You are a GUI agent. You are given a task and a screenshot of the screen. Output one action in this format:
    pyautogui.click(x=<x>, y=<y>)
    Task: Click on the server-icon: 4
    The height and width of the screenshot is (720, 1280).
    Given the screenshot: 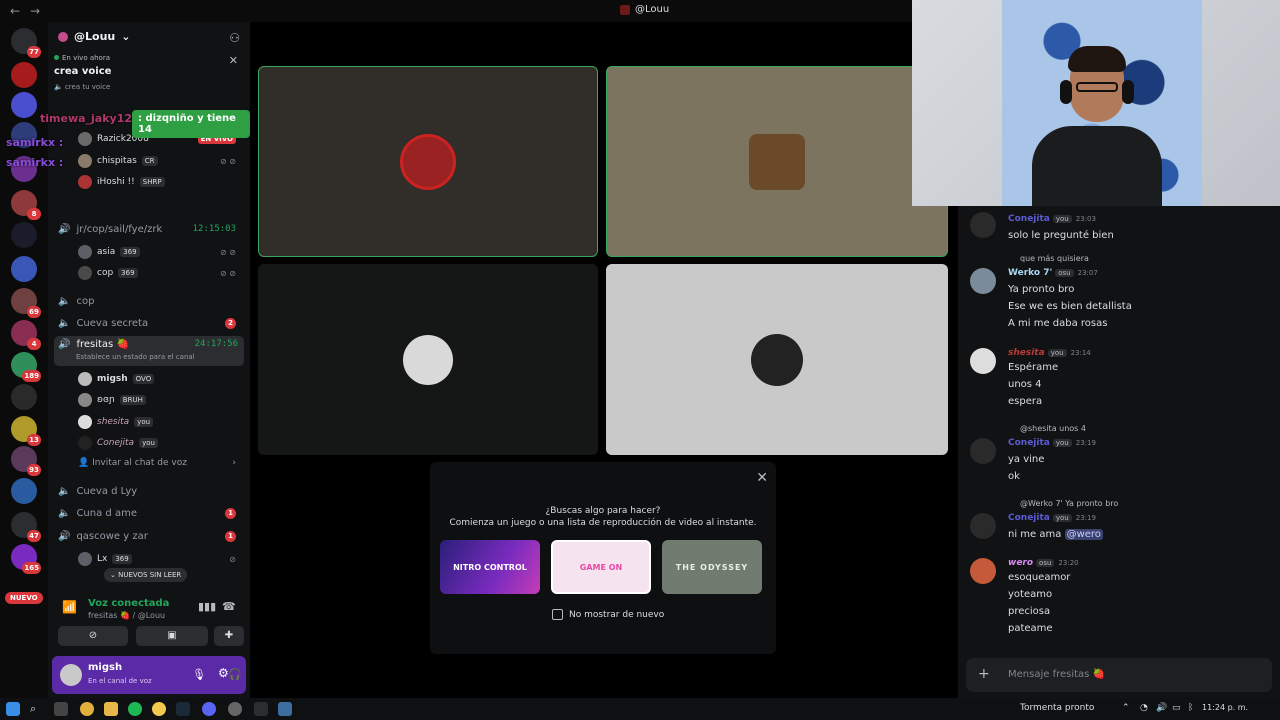 What is the action you would take?
    pyautogui.click(x=26, y=335)
    